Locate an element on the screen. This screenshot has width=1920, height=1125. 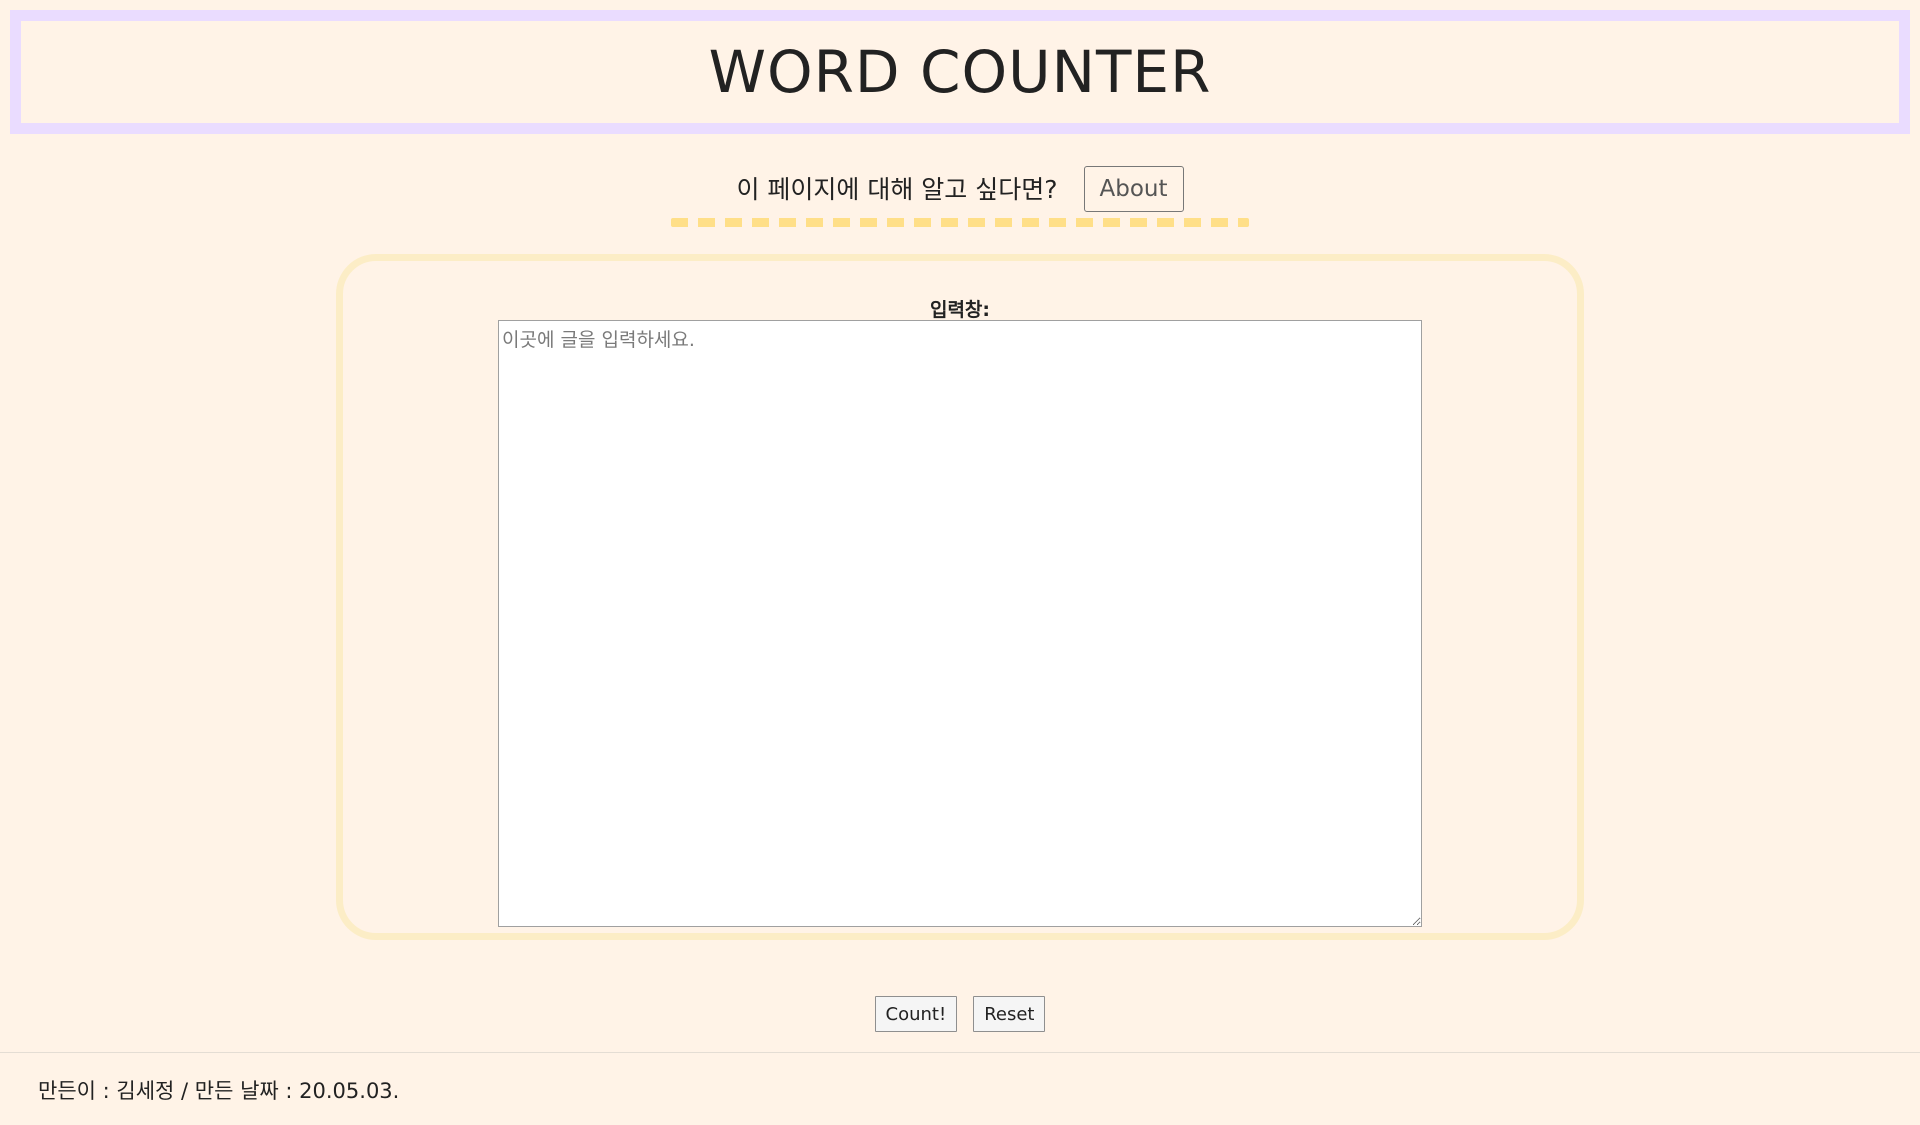
about-prompt: 이 페이지에 대해 알고 싶다면? is located at coordinates (897, 189).